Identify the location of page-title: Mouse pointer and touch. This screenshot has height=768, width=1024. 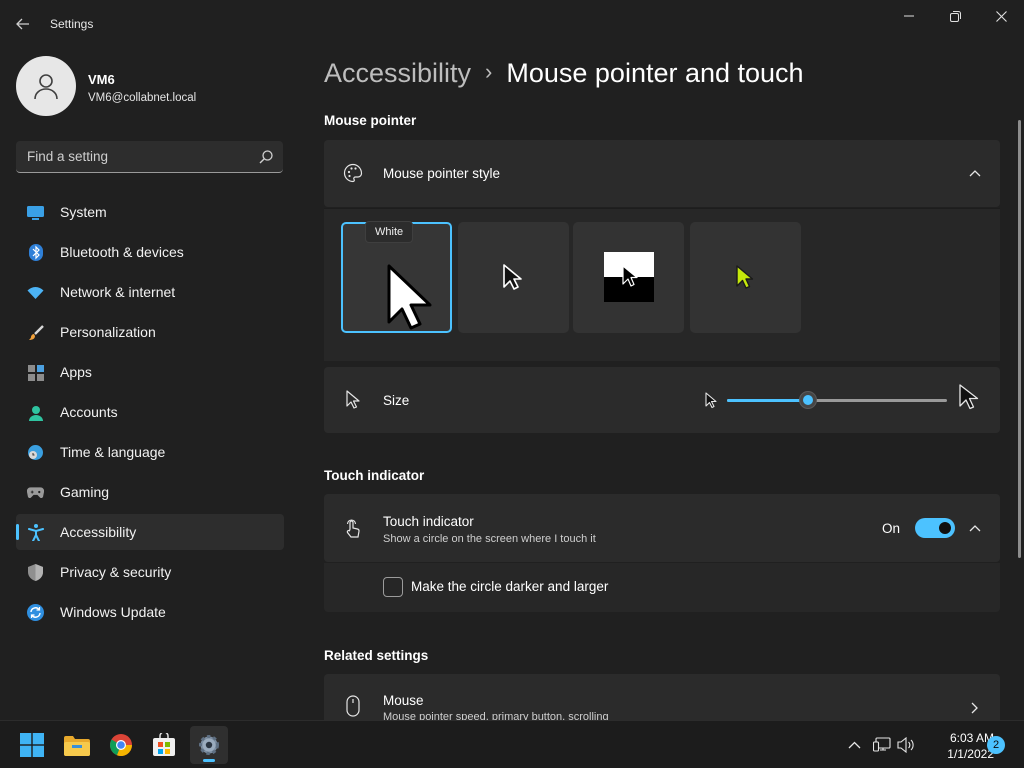
(655, 73).